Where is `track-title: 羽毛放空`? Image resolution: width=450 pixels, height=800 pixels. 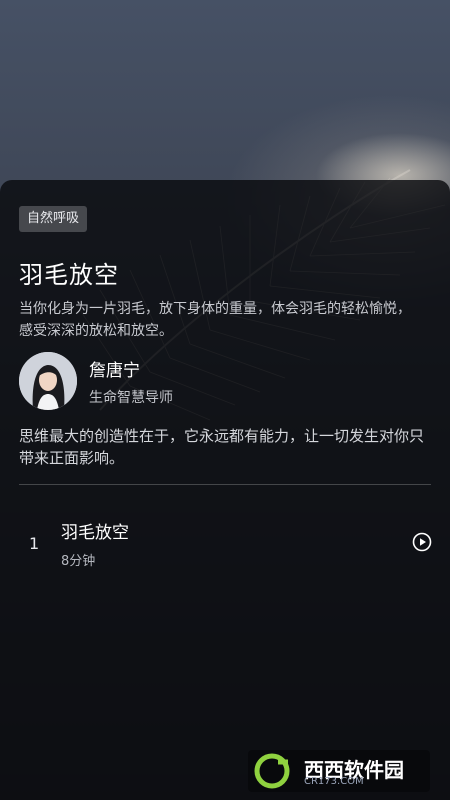 track-title: 羽毛放空 is located at coordinates (95, 533).